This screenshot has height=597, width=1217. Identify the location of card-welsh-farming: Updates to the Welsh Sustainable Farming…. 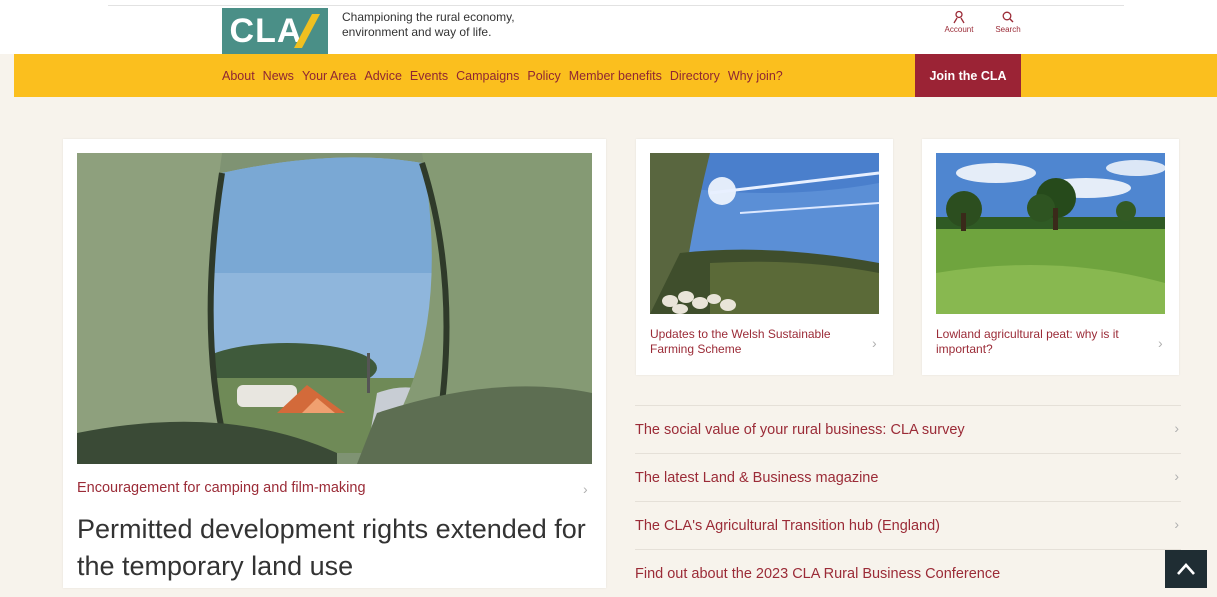
(764, 257).